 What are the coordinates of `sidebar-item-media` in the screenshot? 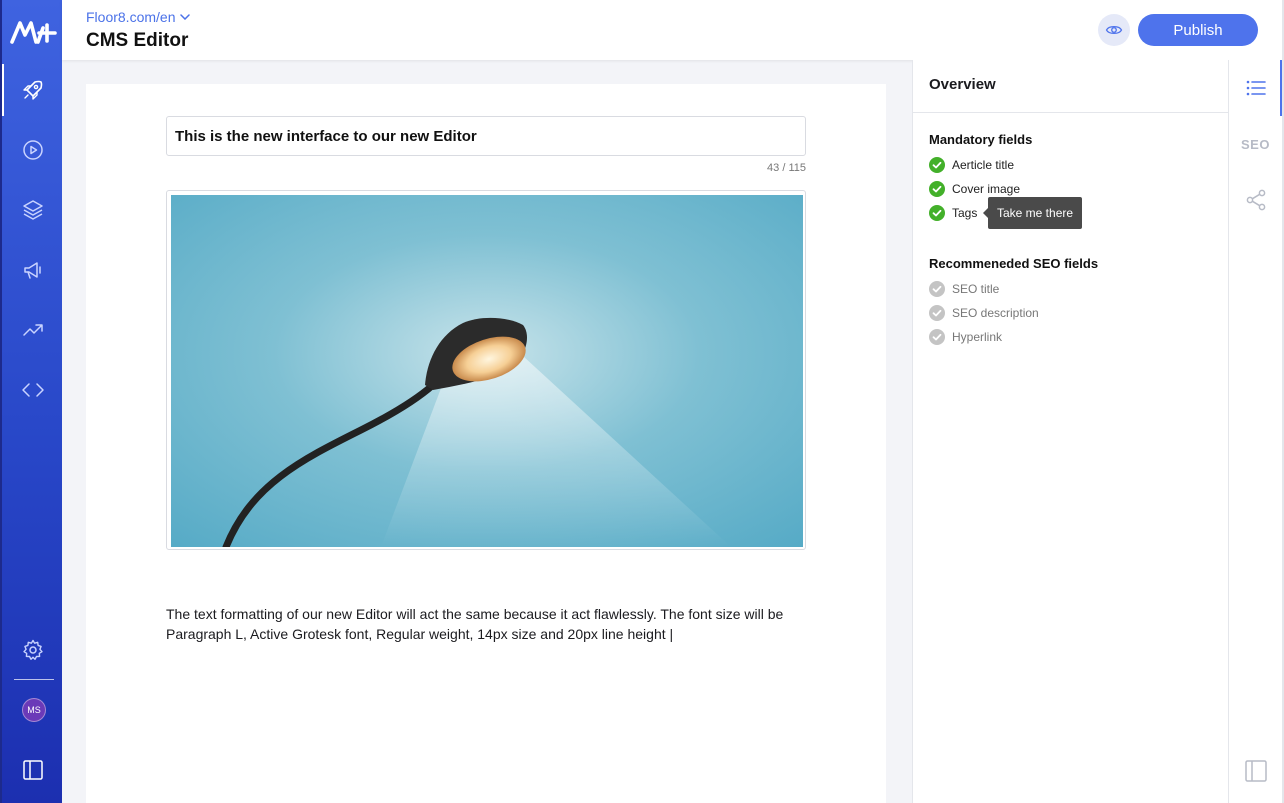 It's located at (33, 150).